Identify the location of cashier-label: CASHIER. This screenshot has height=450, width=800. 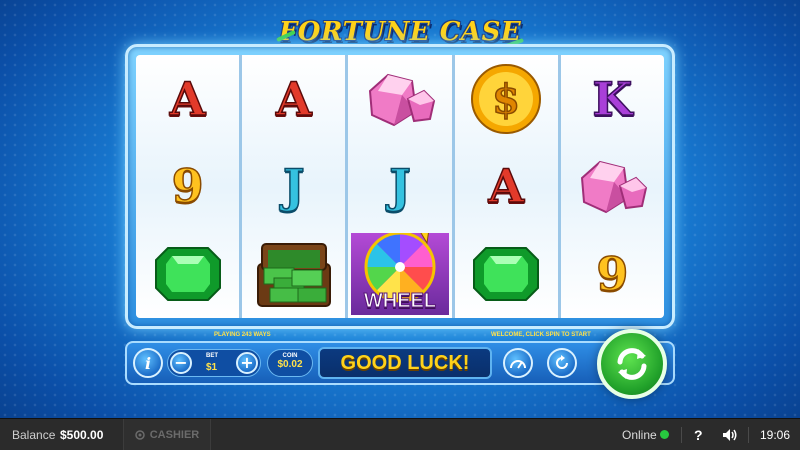
(174, 435).